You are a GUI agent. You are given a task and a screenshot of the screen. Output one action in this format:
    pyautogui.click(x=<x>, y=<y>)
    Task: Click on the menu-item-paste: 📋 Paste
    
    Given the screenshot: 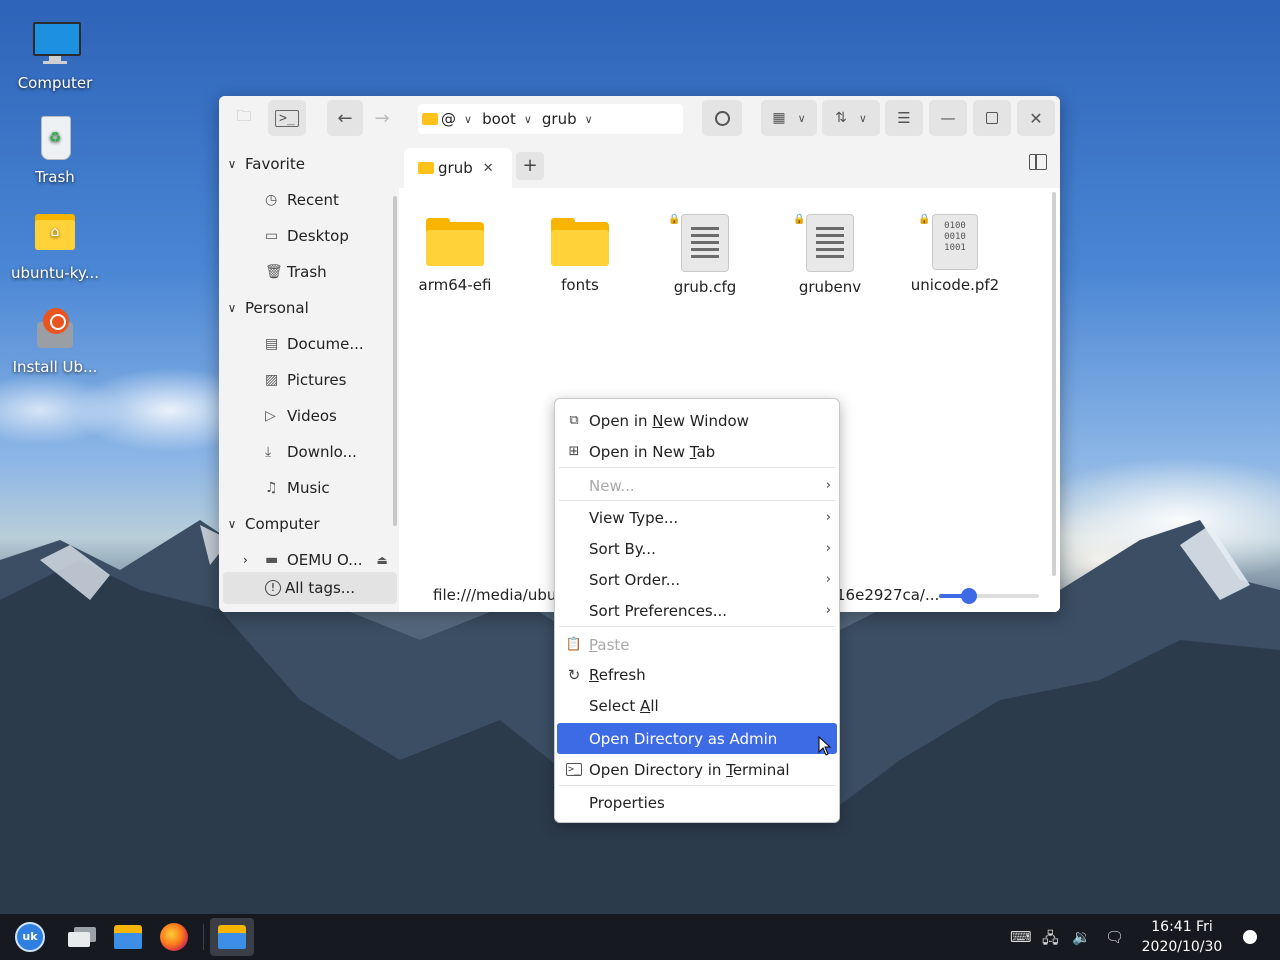 What is the action you would take?
    pyautogui.click(x=697, y=644)
    